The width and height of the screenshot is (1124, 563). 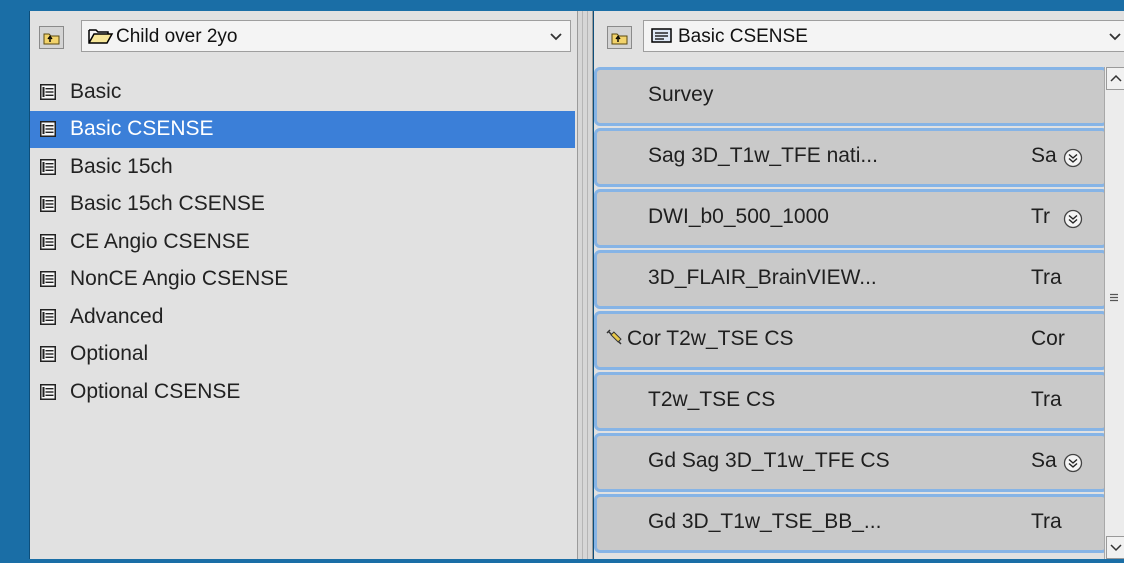 I want to click on left-toolbar: Child over 2yo, so click(x=304, y=36).